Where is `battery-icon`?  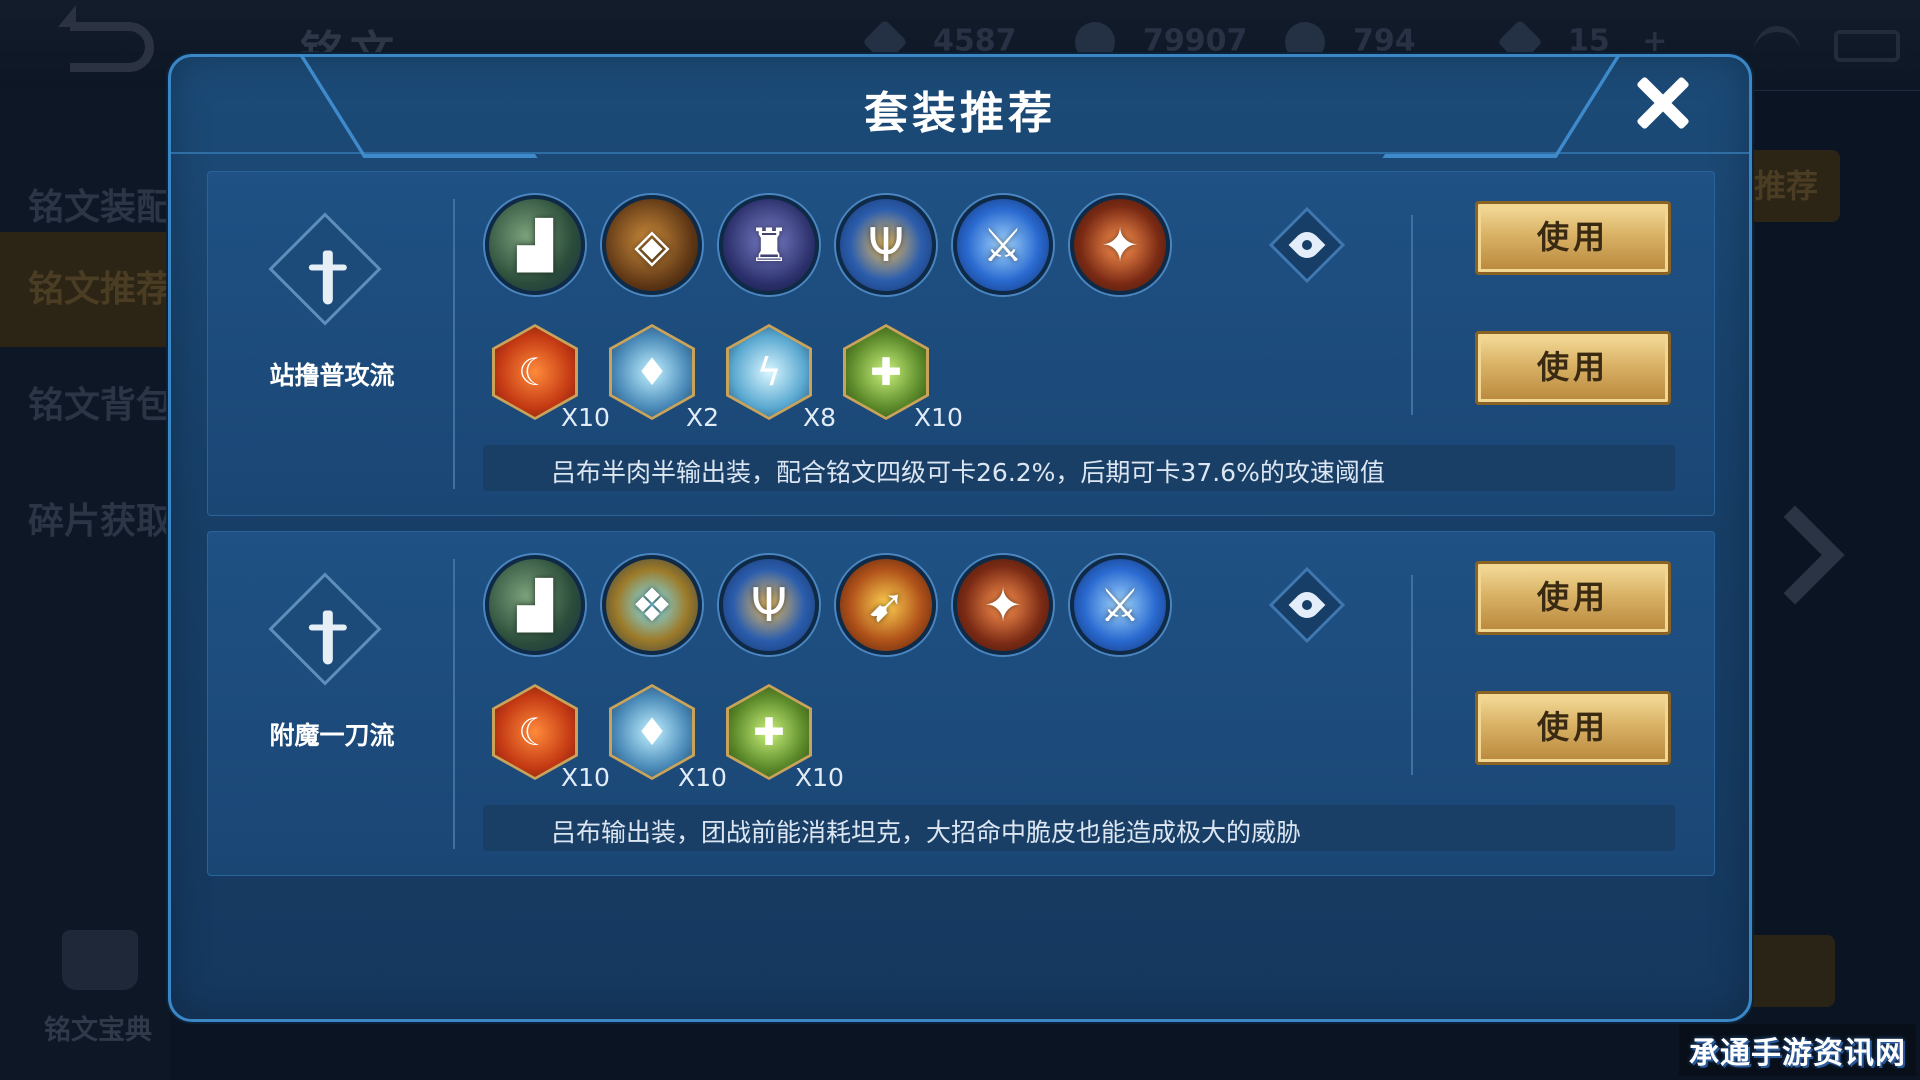 battery-icon is located at coordinates (1867, 46).